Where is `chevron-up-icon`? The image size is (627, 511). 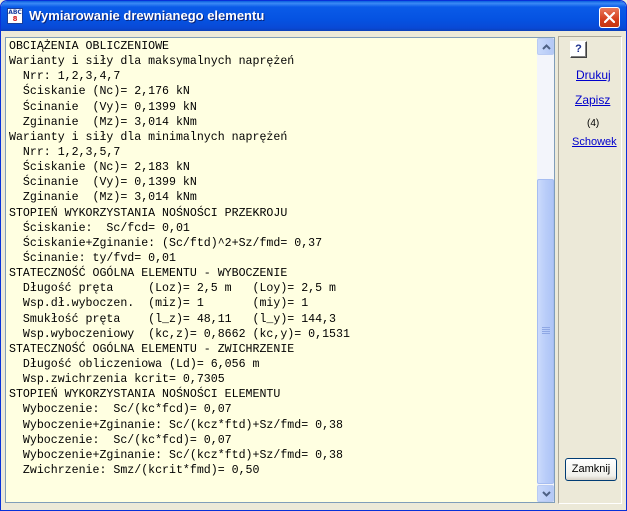
chevron-up-icon is located at coordinates (546, 47).